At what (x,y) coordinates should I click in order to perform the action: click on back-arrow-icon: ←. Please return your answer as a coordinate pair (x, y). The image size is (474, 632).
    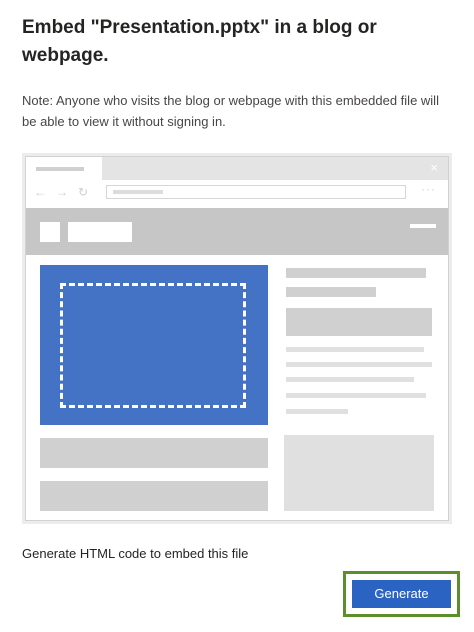
    Looking at the image, I should click on (40, 192).